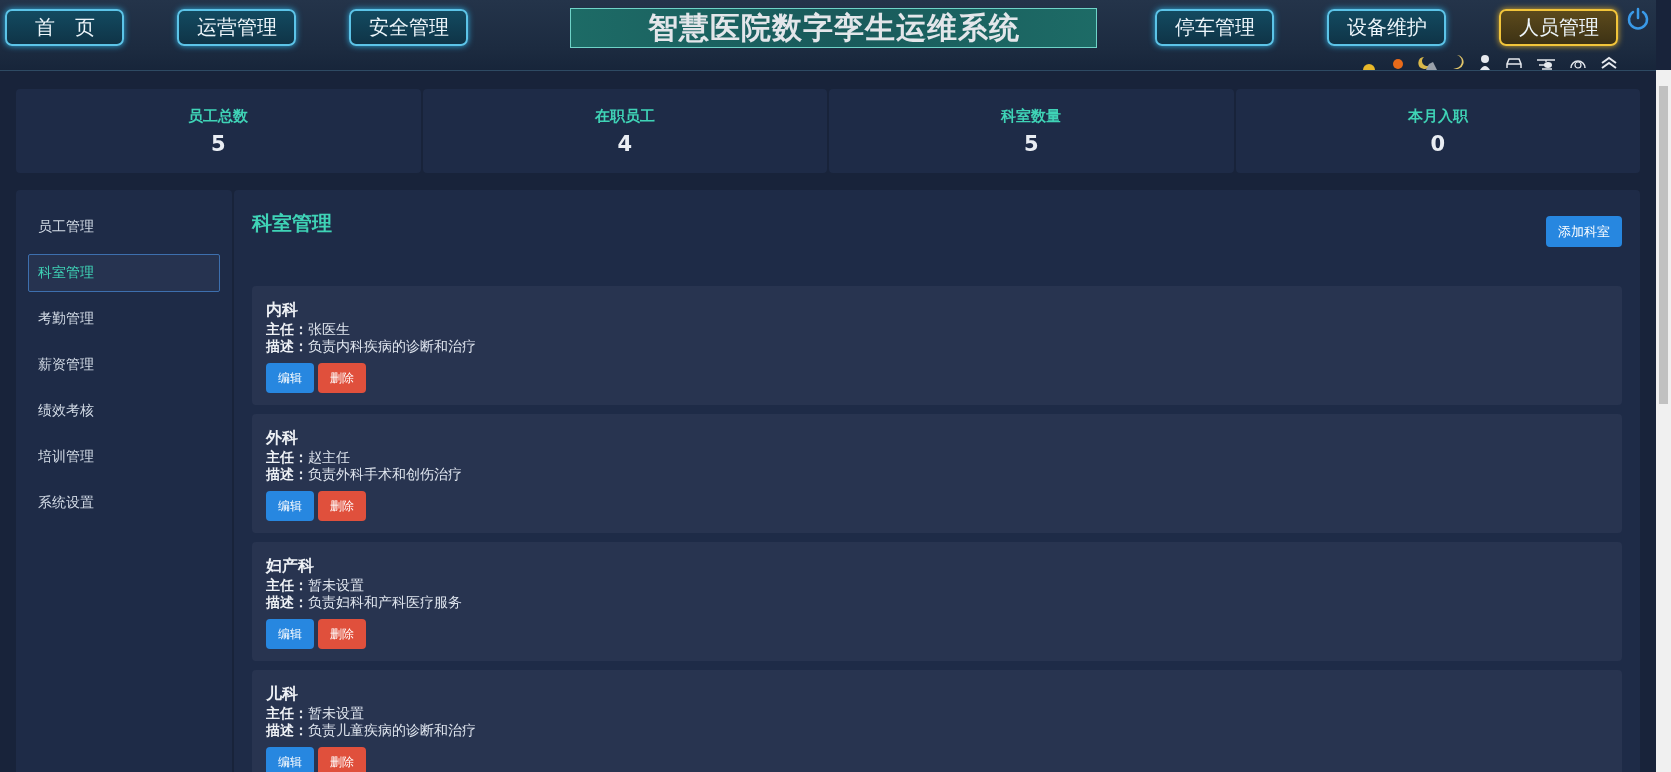 The height and width of the screenshot is (772, 1671). I want to click on department-head: 主任：张医生, so click(308, 329).